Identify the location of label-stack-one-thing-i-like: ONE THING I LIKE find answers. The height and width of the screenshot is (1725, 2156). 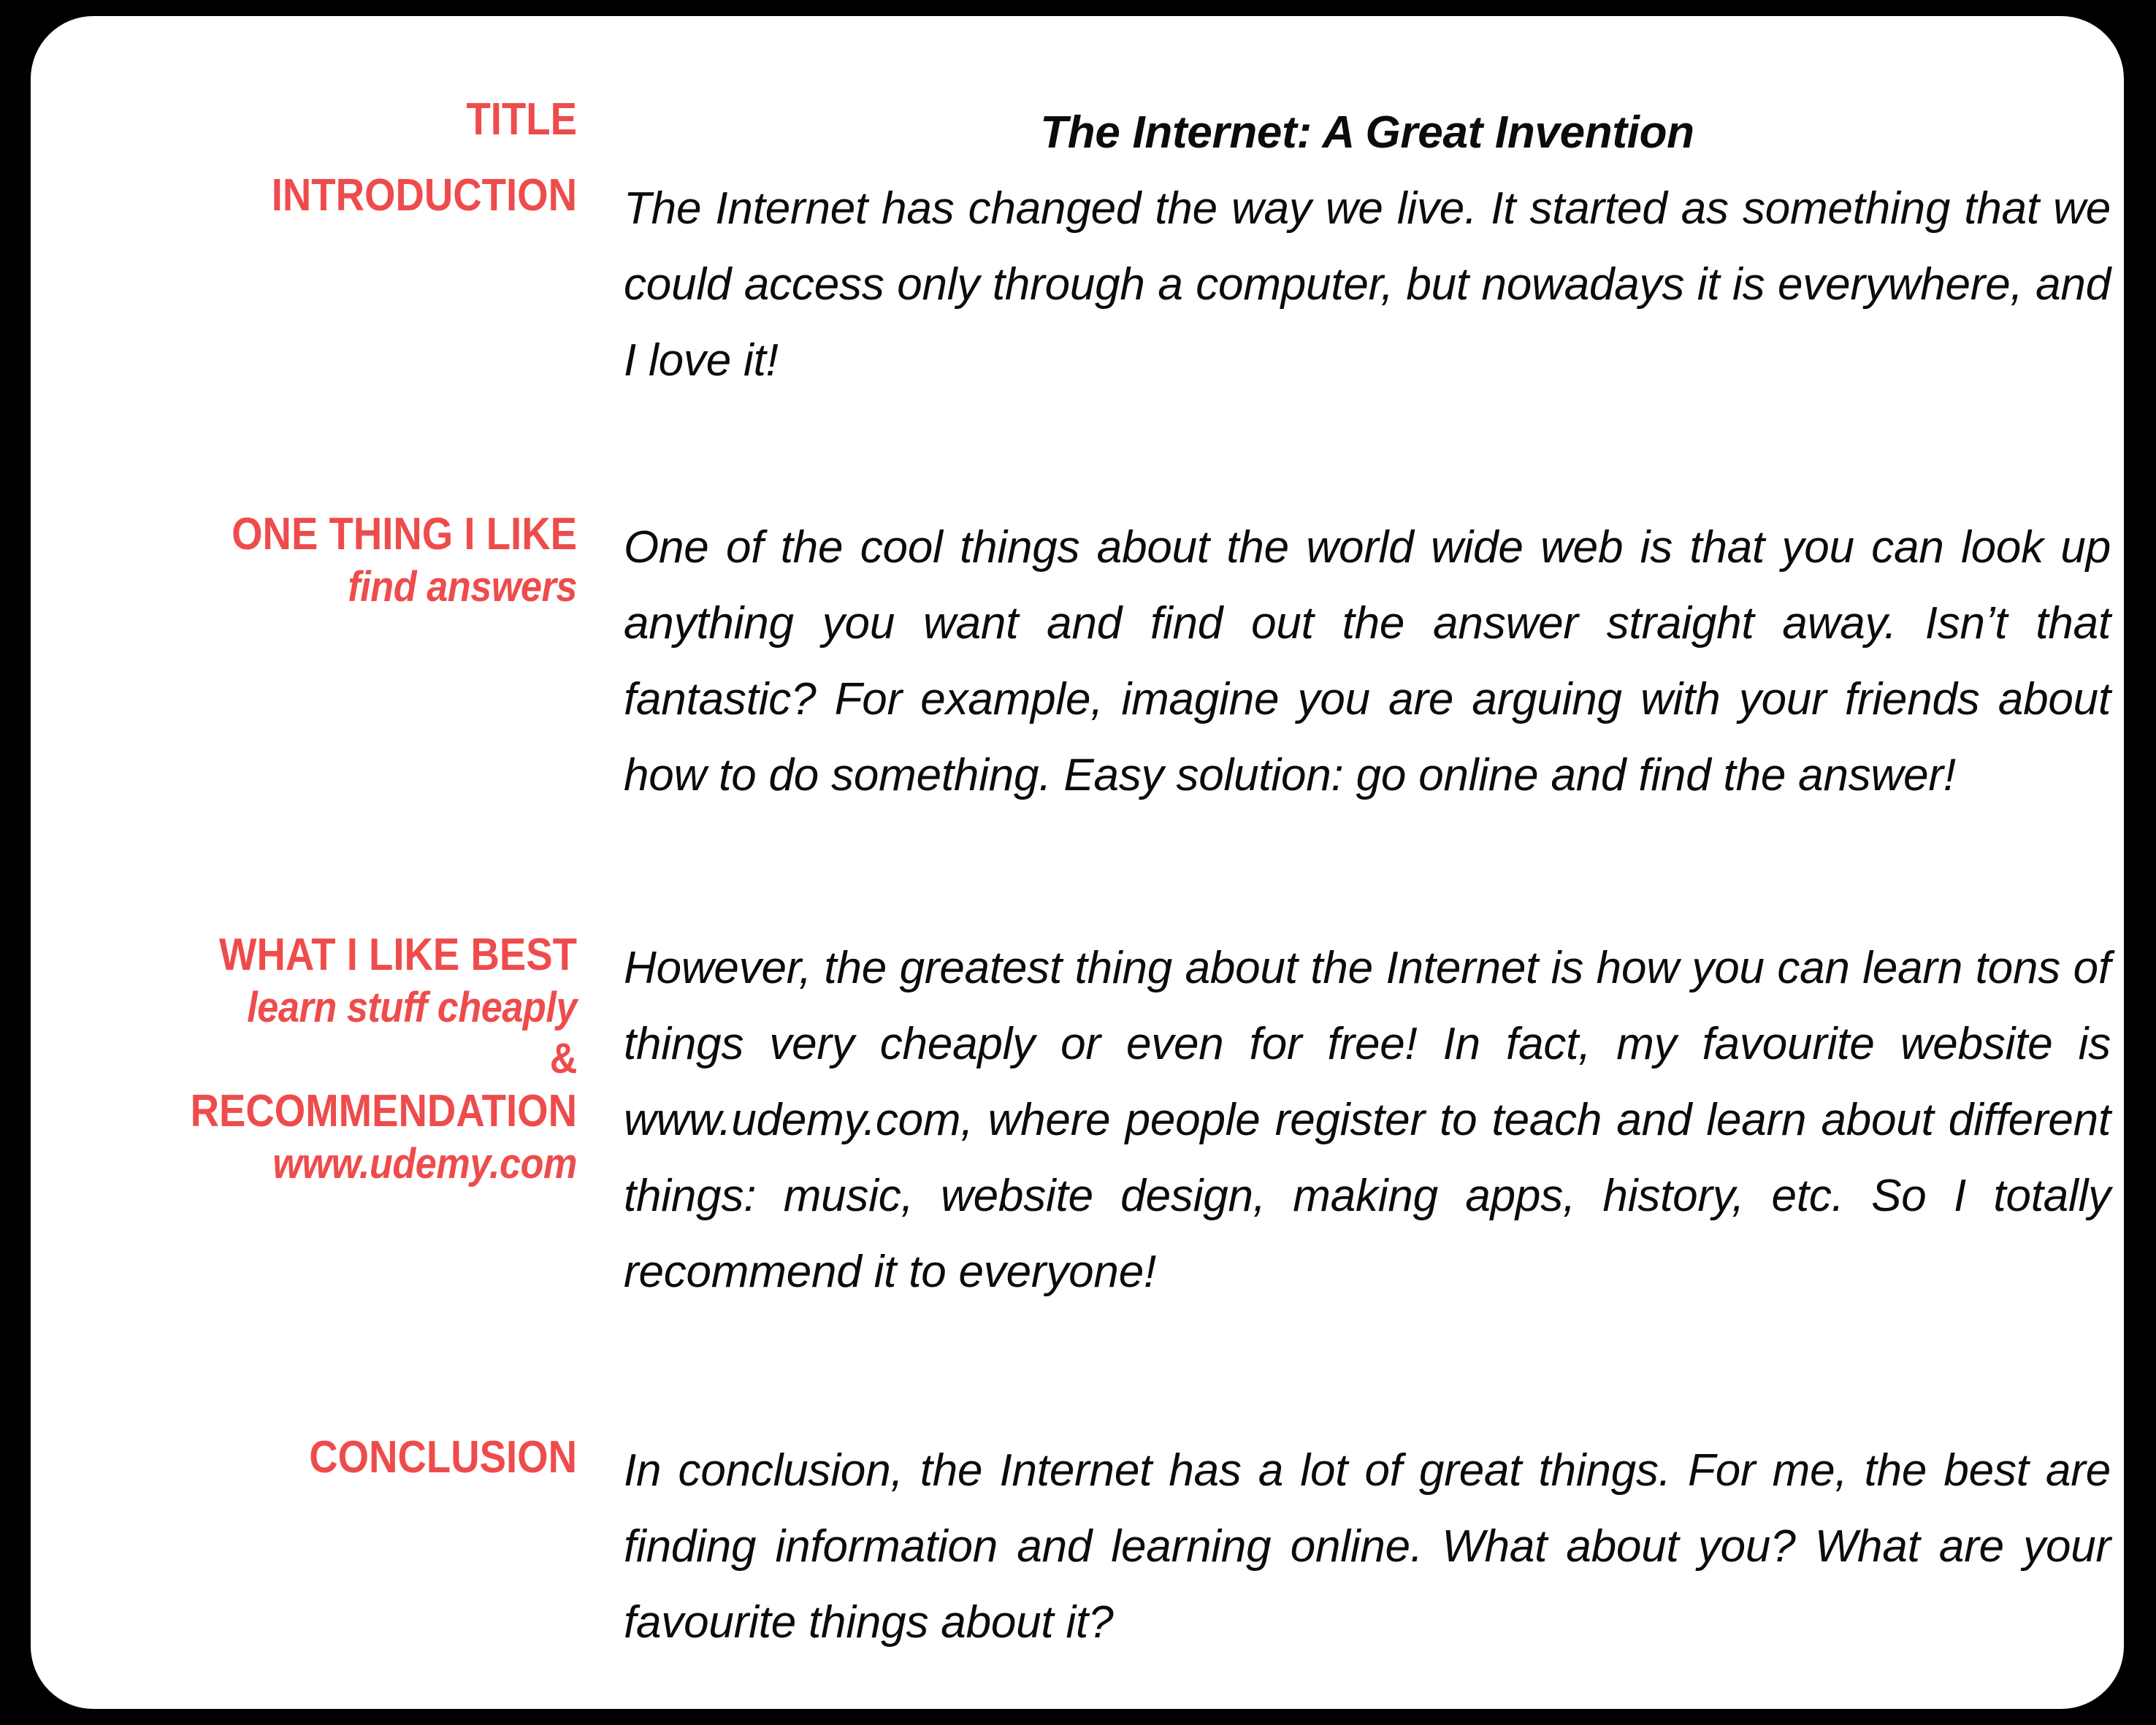
(304, 560).